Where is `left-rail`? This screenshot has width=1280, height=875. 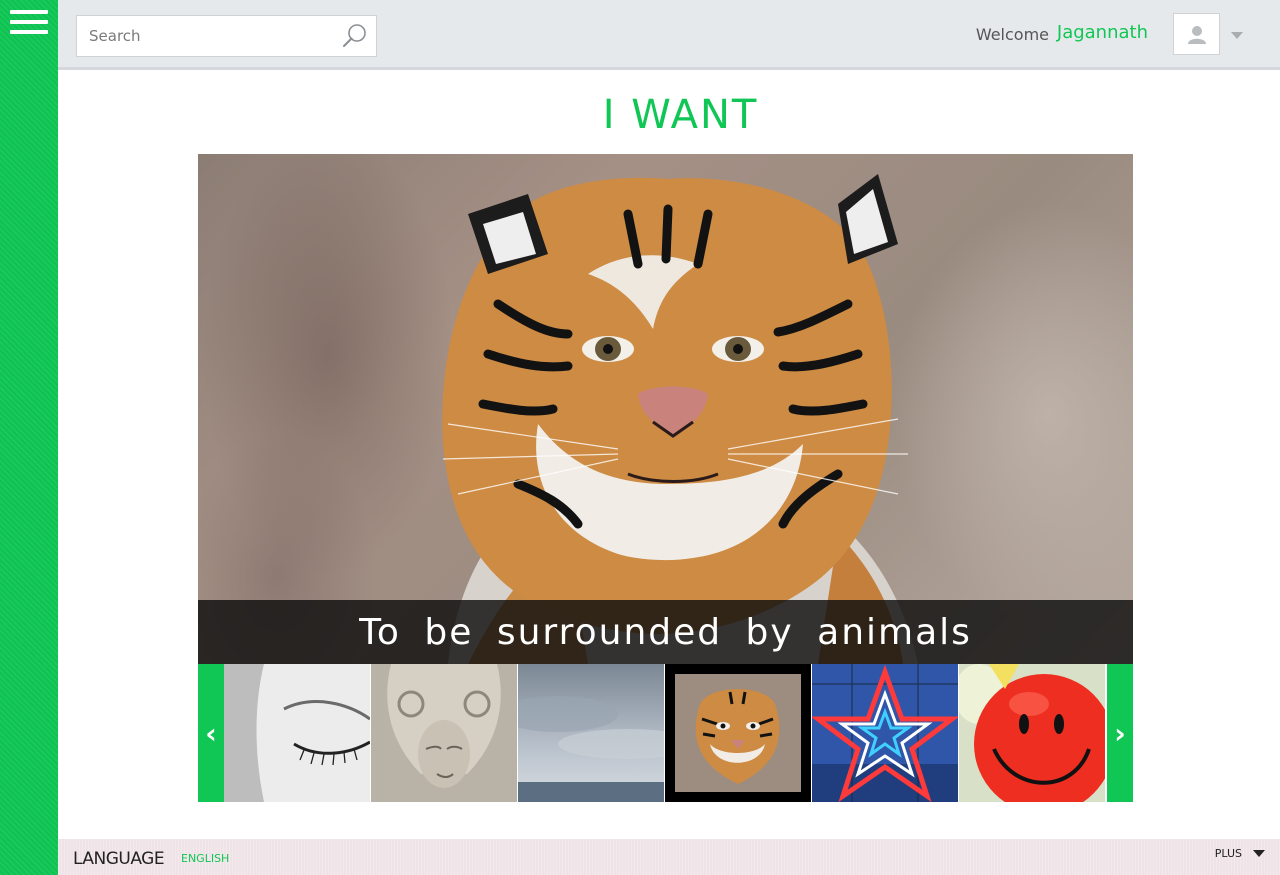 left-rail is located at coordinates (29, 437).